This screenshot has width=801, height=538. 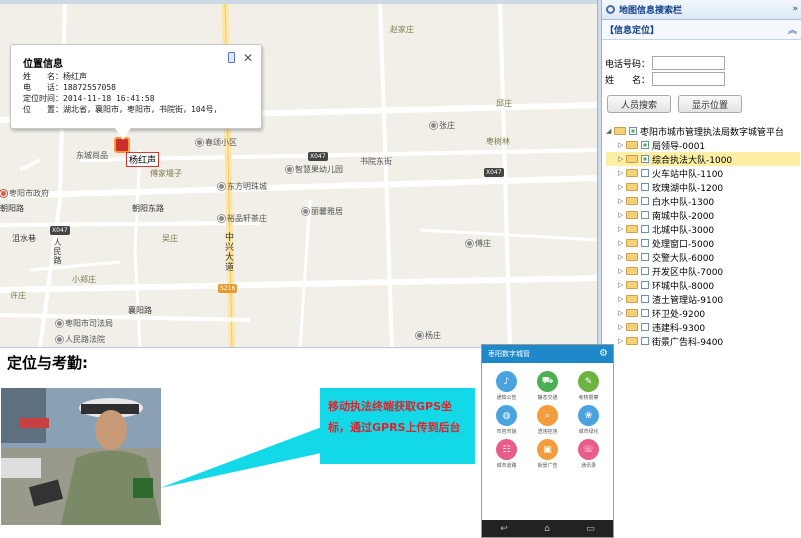 What do you see at coordinates (588, 415) in the screenshot?
I see `app-icon: ❀` at bounding box center [588, 415].